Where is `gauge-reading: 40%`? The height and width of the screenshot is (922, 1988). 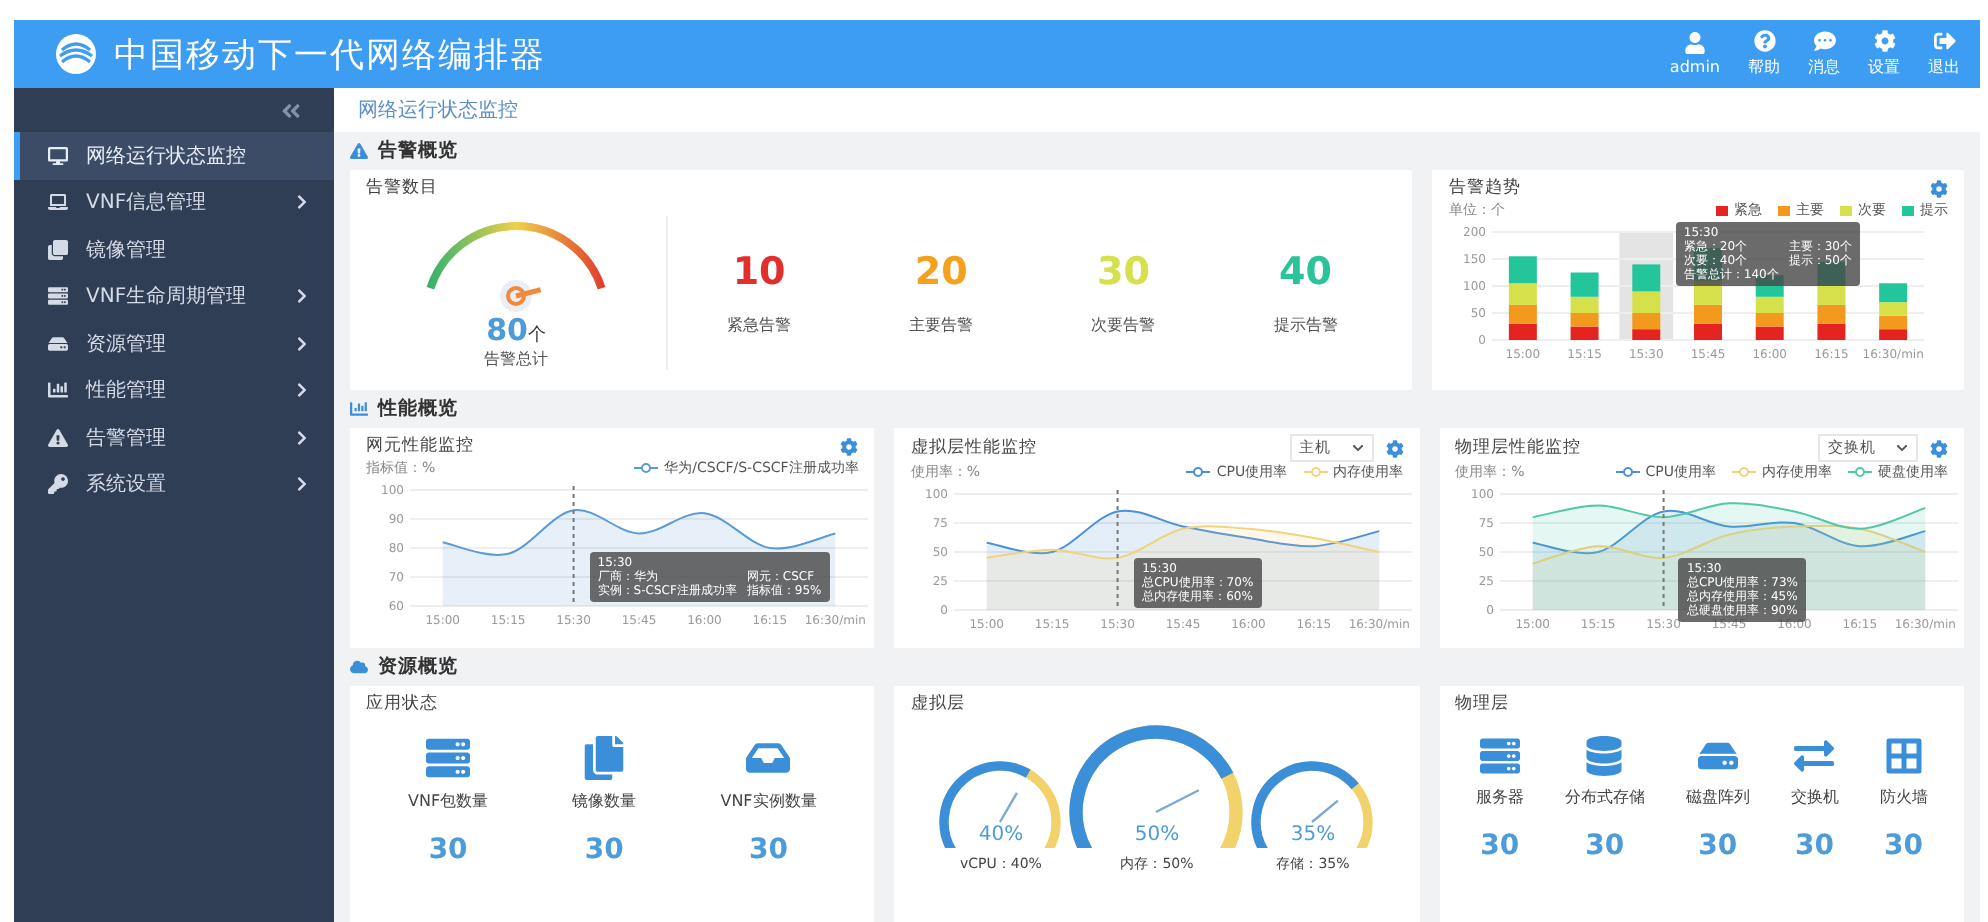
gauge-reading: 40% is located at coordinates (1001, 835).